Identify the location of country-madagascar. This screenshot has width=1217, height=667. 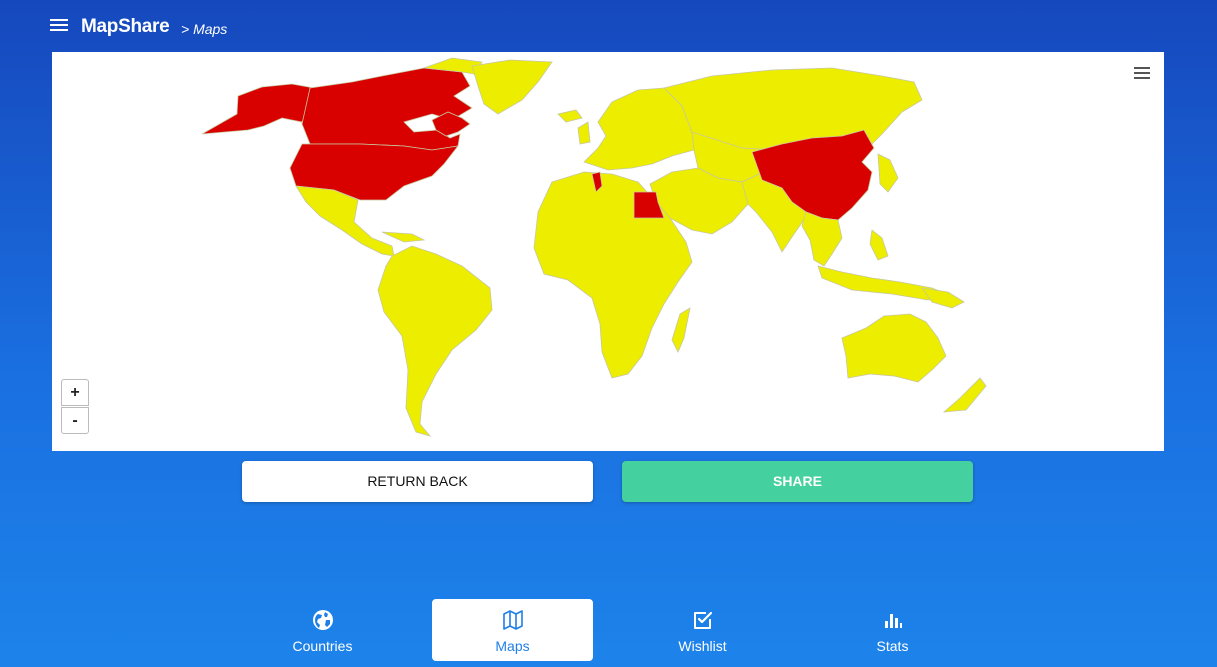
(681, 330).